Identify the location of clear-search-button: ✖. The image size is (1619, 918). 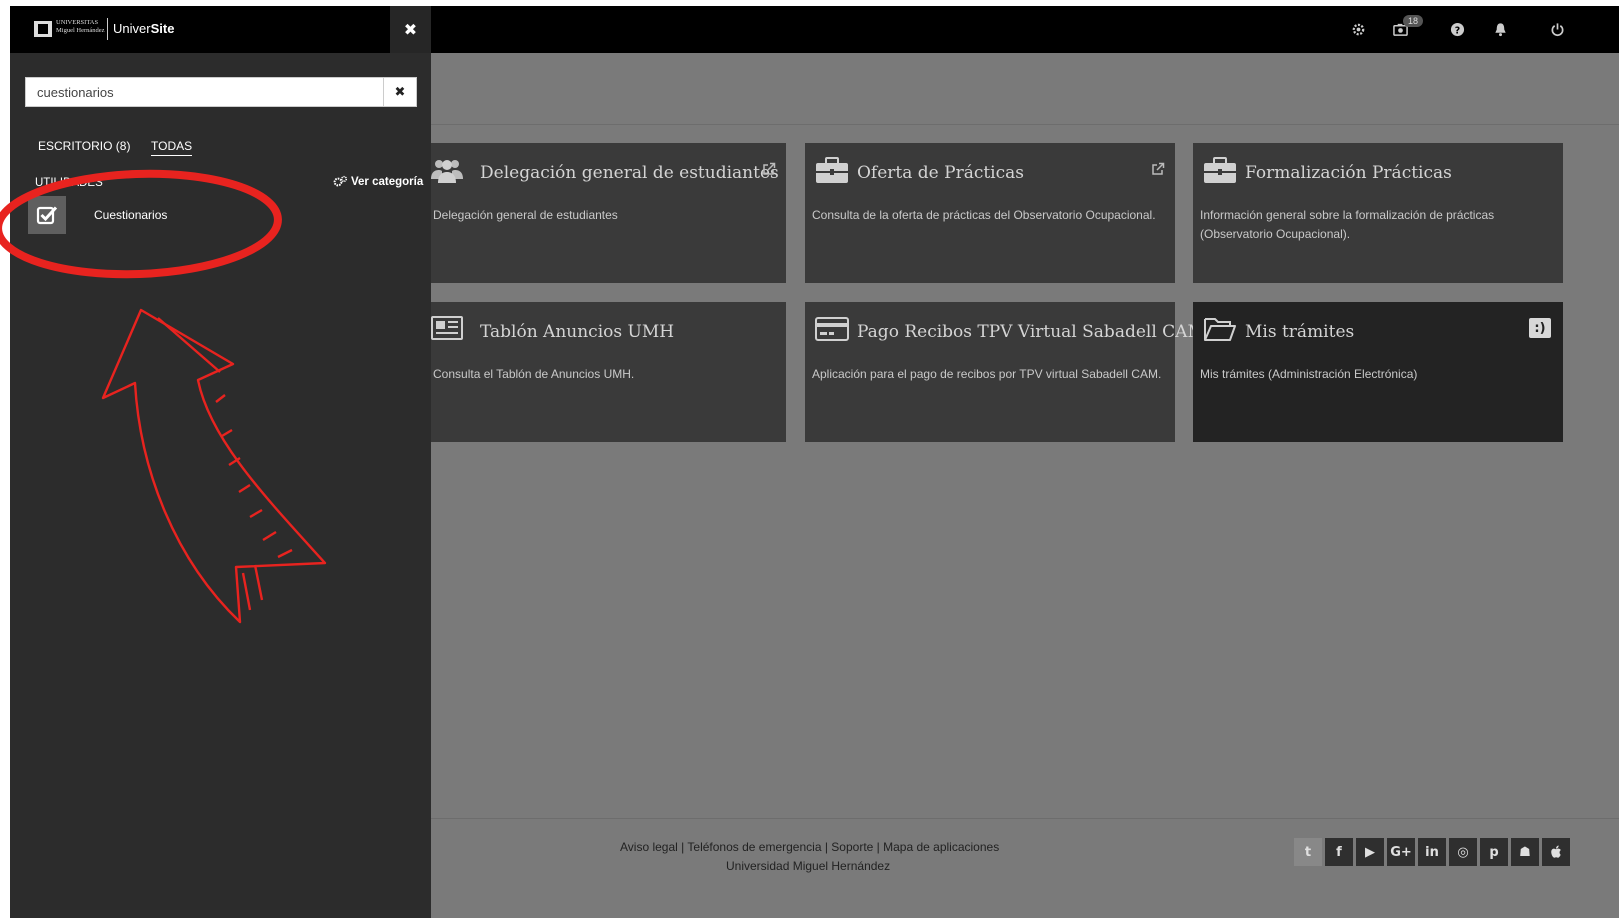
(399, 92).